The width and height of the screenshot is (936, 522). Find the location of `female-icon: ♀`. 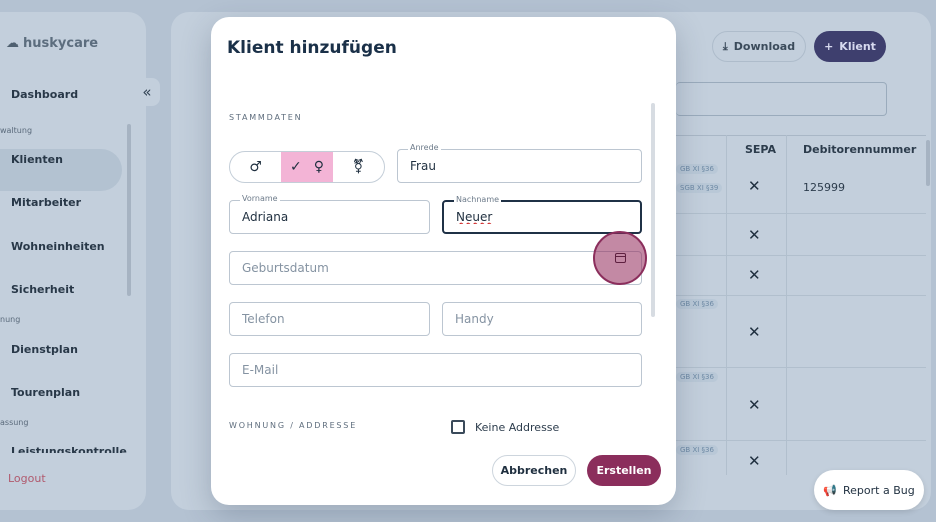

female-icon: ♀ is located at coordinates (318, 167).